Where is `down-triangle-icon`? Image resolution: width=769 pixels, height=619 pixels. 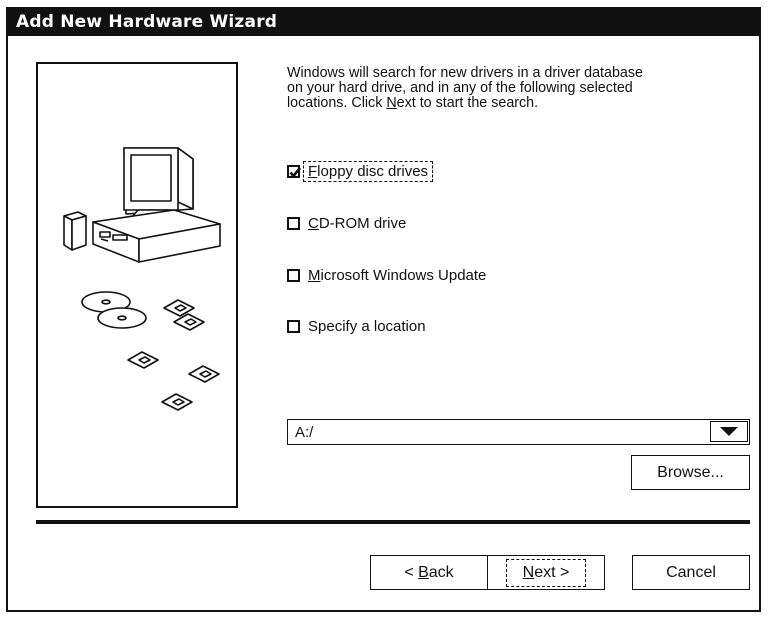 down-triangle-icon is located at coordinates (729, 431).